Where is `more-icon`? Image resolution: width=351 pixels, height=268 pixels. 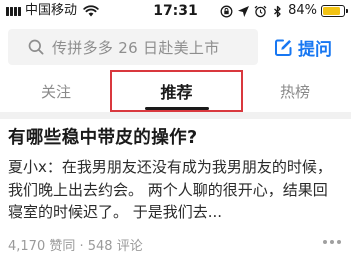 more-icon is located at coordinates (332, 242).